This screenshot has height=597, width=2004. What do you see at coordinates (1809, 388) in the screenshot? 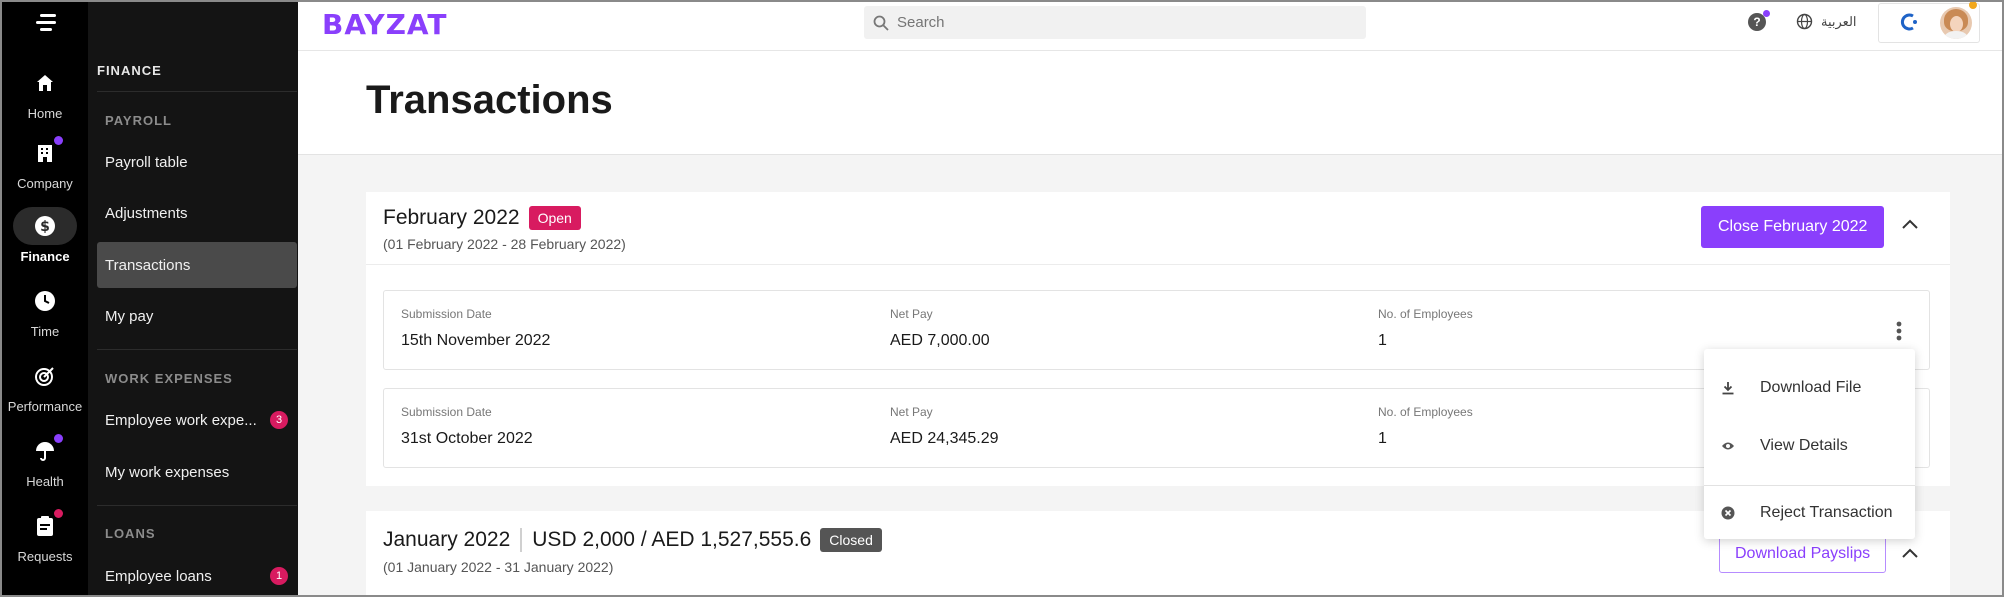
I see `menu-item-download-file: Download File` at bounding box center [1809, 388].